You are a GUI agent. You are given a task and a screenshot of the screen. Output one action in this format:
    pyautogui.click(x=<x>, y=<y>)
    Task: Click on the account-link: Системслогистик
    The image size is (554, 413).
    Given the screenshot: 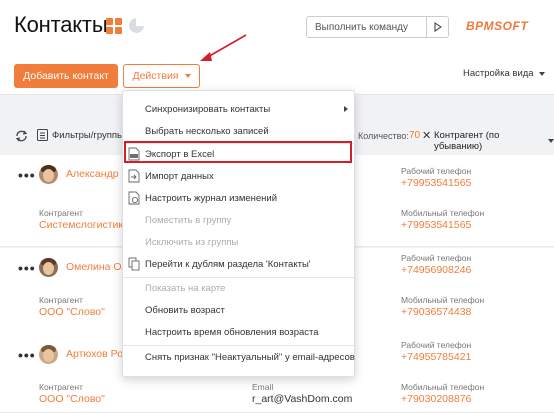 What is the action you would take?
    pyautogui.click(x=81, y=225)
    